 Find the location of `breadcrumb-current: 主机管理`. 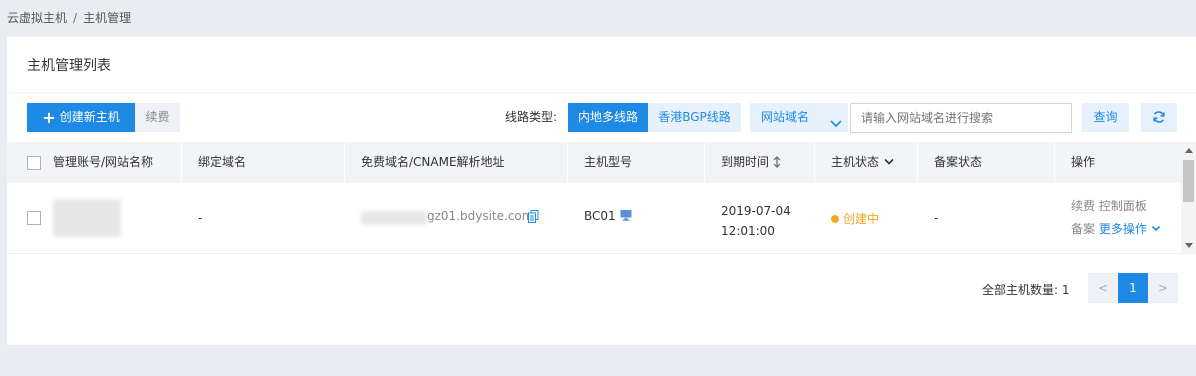

breadcrumb-current: 主机管理 is located at coordinates (107, 18).